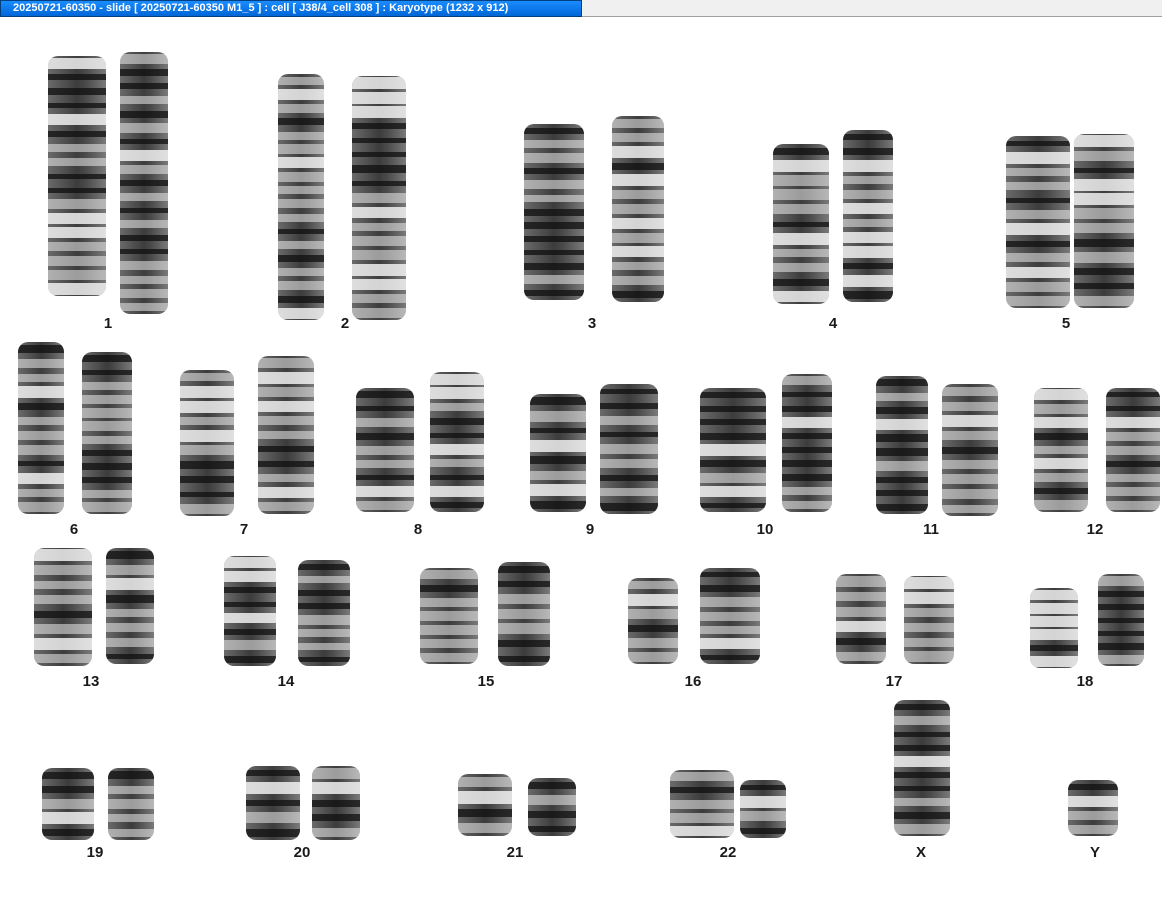 Image resolution: width=1162 pixels, height=899 pixels. Describe the element at coordinates (336, 803) in the screenshot. I see `chromosome-20-b` at that location.